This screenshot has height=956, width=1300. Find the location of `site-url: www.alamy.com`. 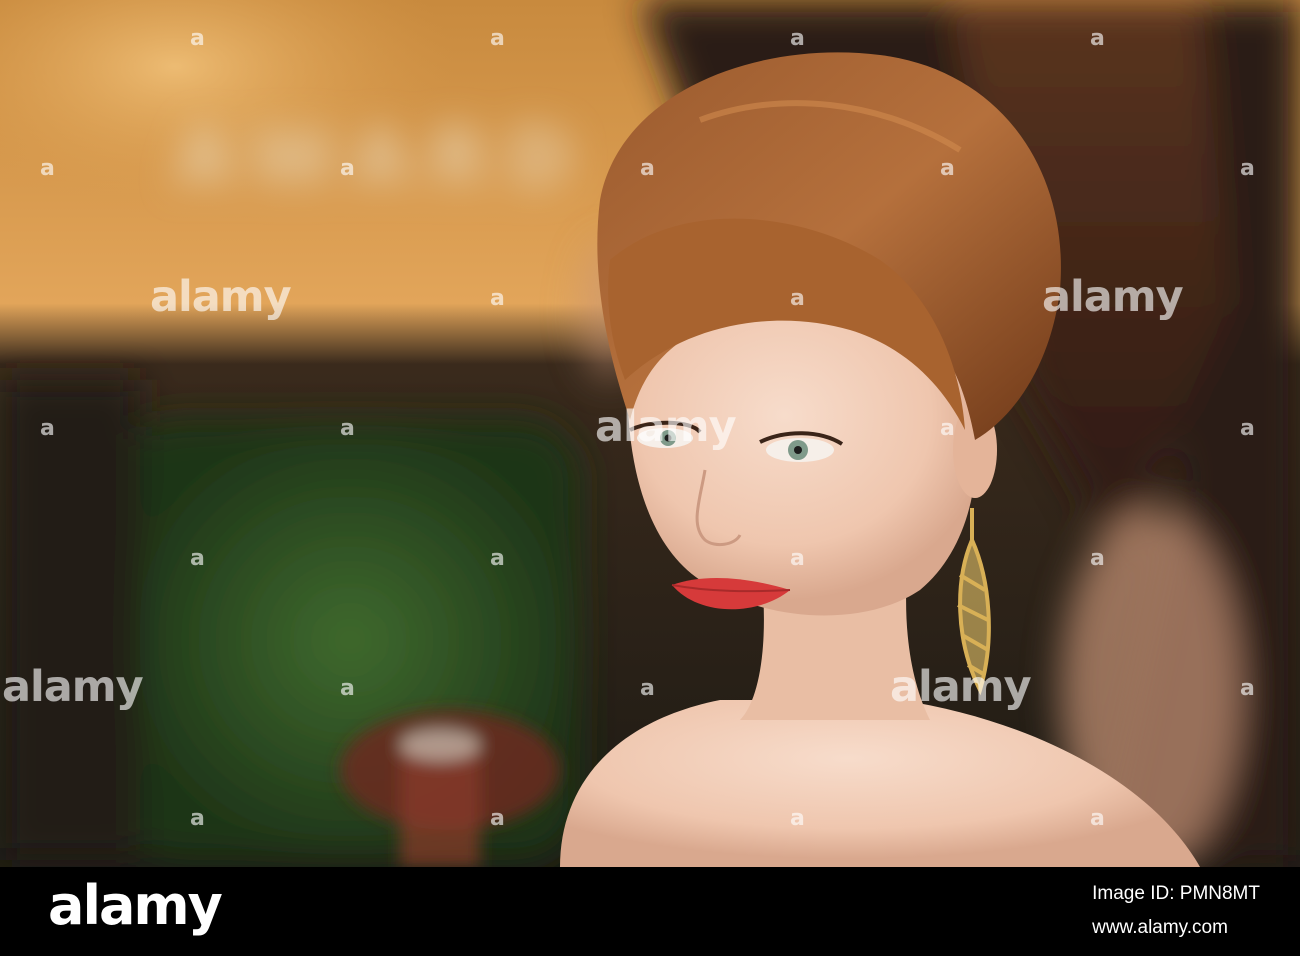

site-url: www.alamy.com is located at coordinates (1176, 928).